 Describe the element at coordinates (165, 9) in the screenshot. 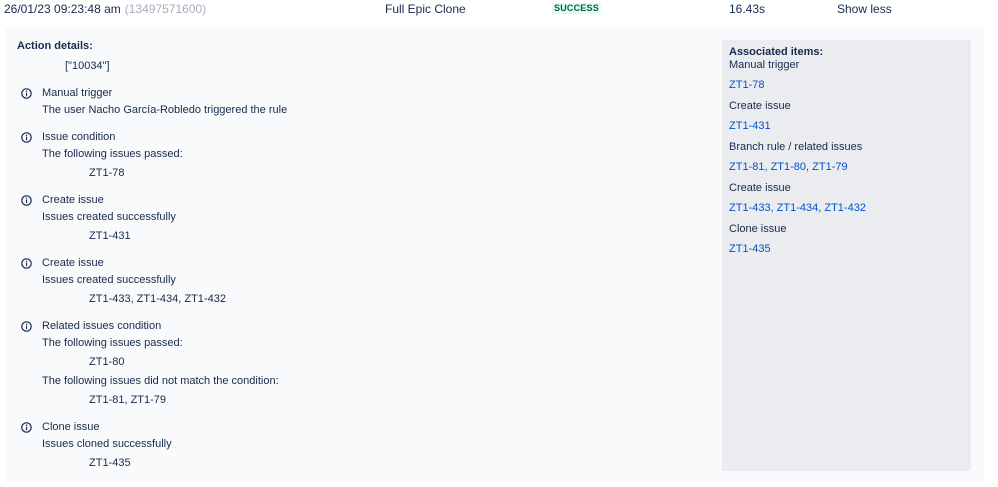

I see `audit-id: (13497571600)` at that location.